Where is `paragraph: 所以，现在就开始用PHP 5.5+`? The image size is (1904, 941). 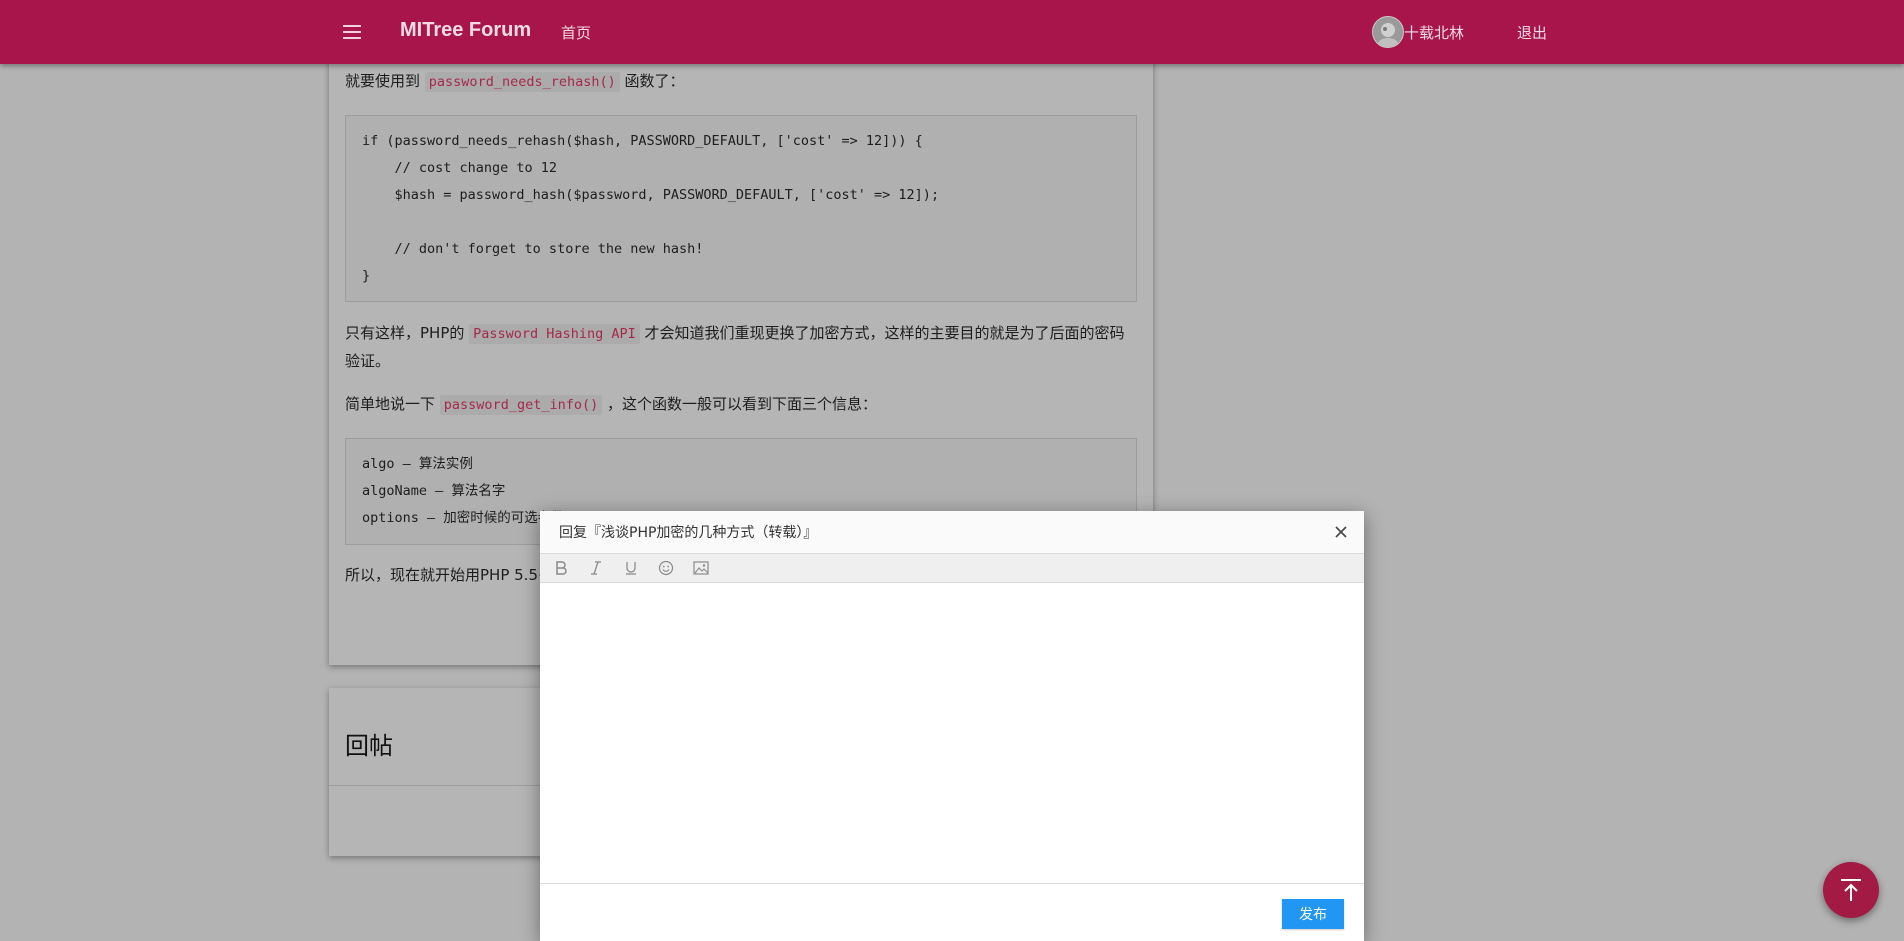
paragraph: 所以，现在就开始用PHP 5.5+ is located at coordinates (448, 575).